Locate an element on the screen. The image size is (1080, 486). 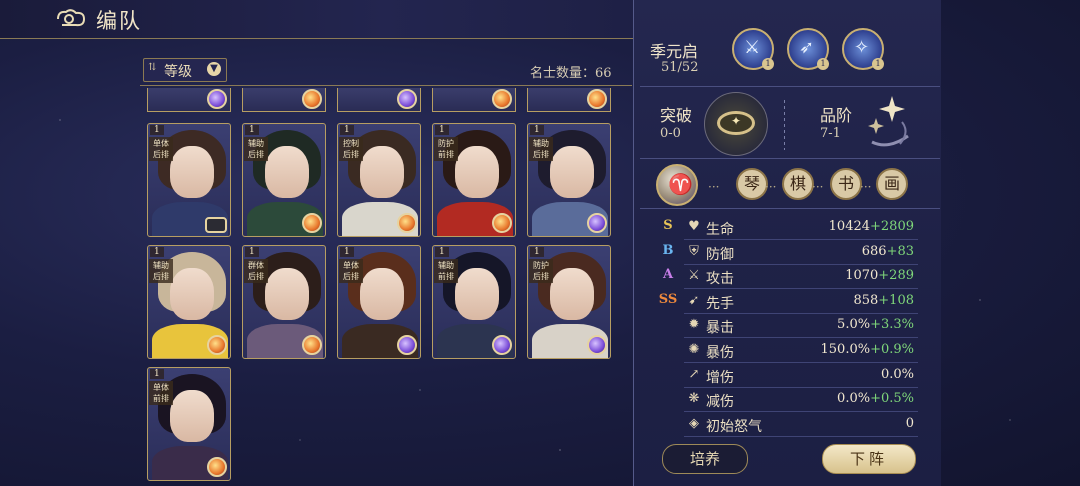
hero-card: 1 群体 后排 is located at coordinates (284, 302).